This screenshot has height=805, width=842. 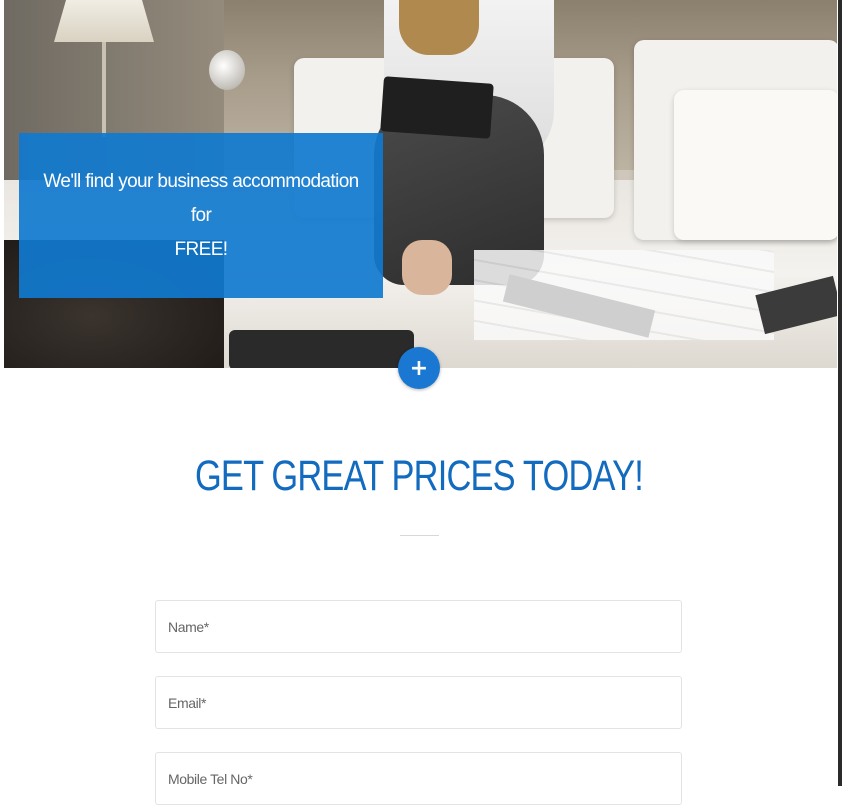 I want to click on plus-icon: +, so click(x=419, y=368).